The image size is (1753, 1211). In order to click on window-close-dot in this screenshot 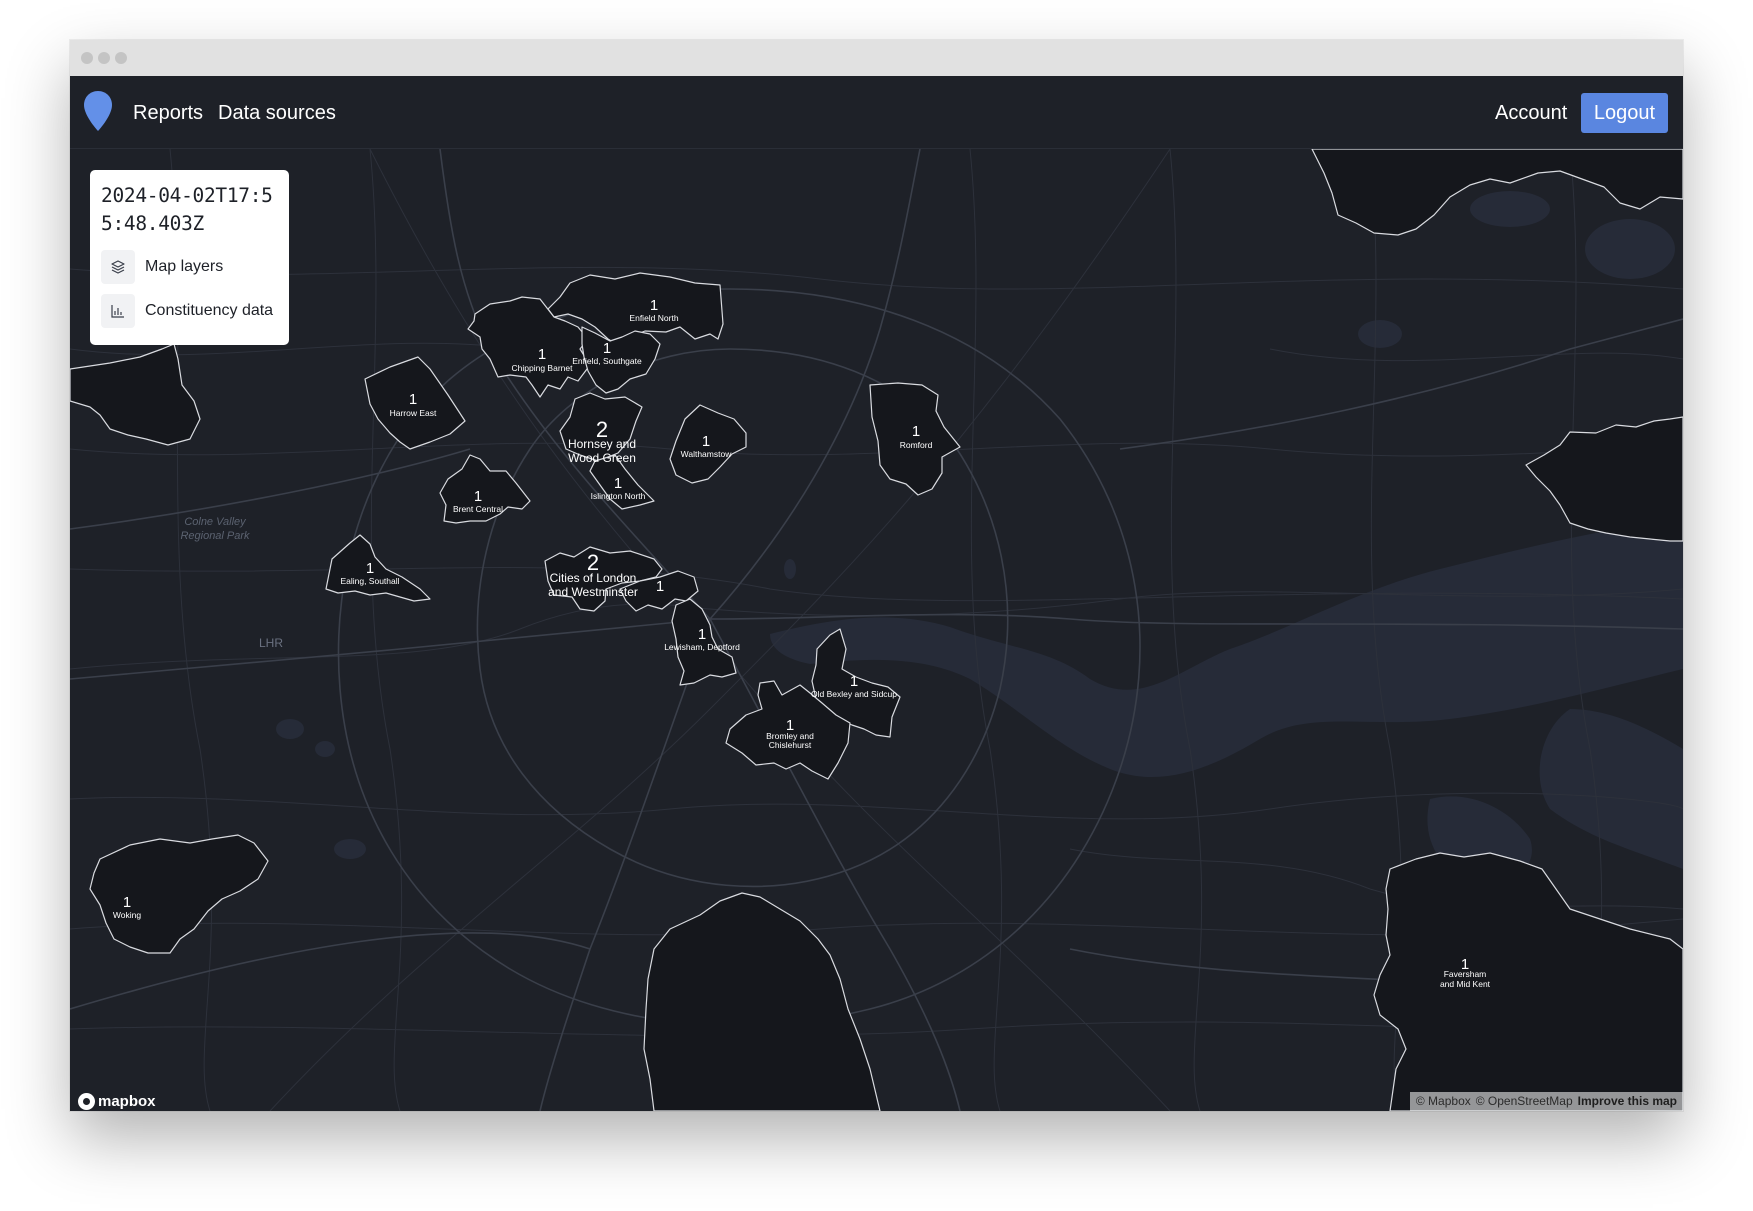, I will do `click(87, 58)`.